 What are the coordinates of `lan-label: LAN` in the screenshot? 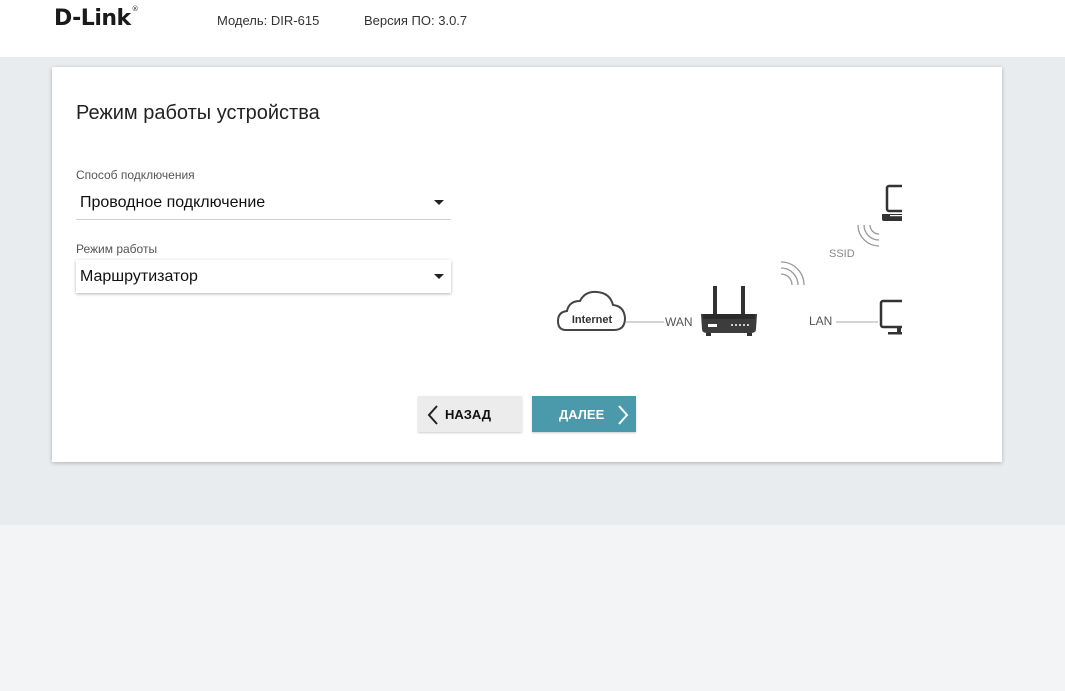 It's located at (820, 321).